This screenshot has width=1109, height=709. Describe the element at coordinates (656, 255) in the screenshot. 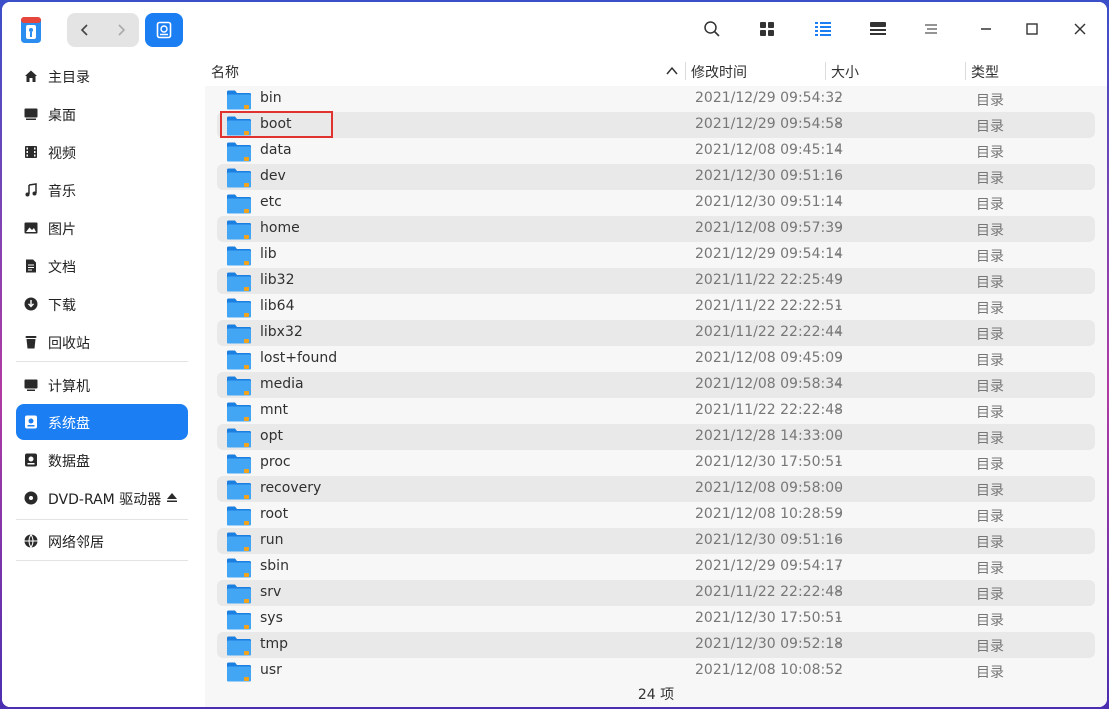

I see `table-row: lib 2021/12/29 09:54:14- 目录` at that location.